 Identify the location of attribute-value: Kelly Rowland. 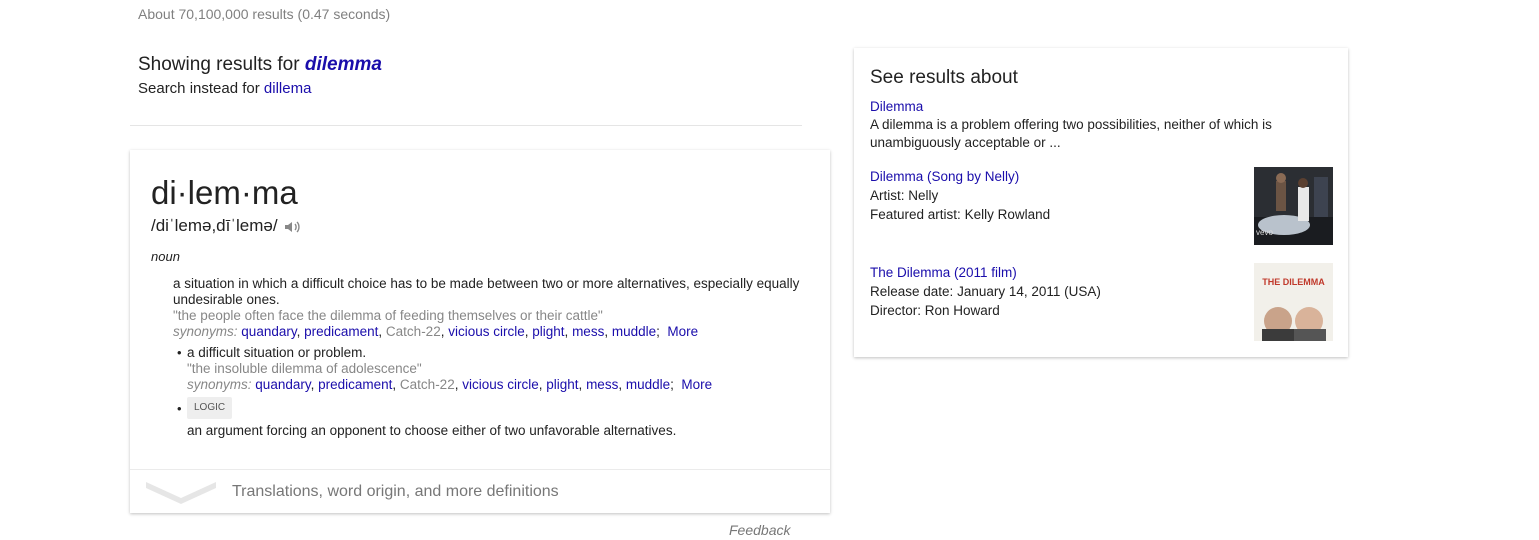
(1007, 214).